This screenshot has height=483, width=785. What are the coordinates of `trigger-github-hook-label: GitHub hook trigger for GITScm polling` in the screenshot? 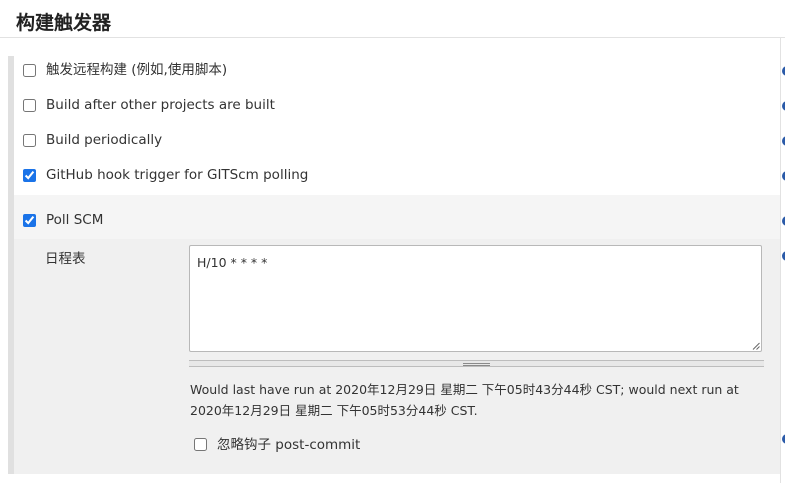 It's located at (177, 175).